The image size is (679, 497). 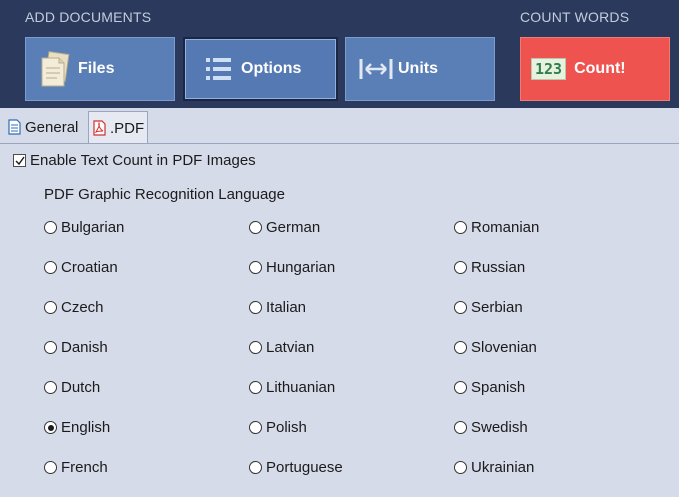 What do you see at coordinates (290, 347) in the screenshot?
I see `radio-label: Latvian` at bounding box center [290, 347].